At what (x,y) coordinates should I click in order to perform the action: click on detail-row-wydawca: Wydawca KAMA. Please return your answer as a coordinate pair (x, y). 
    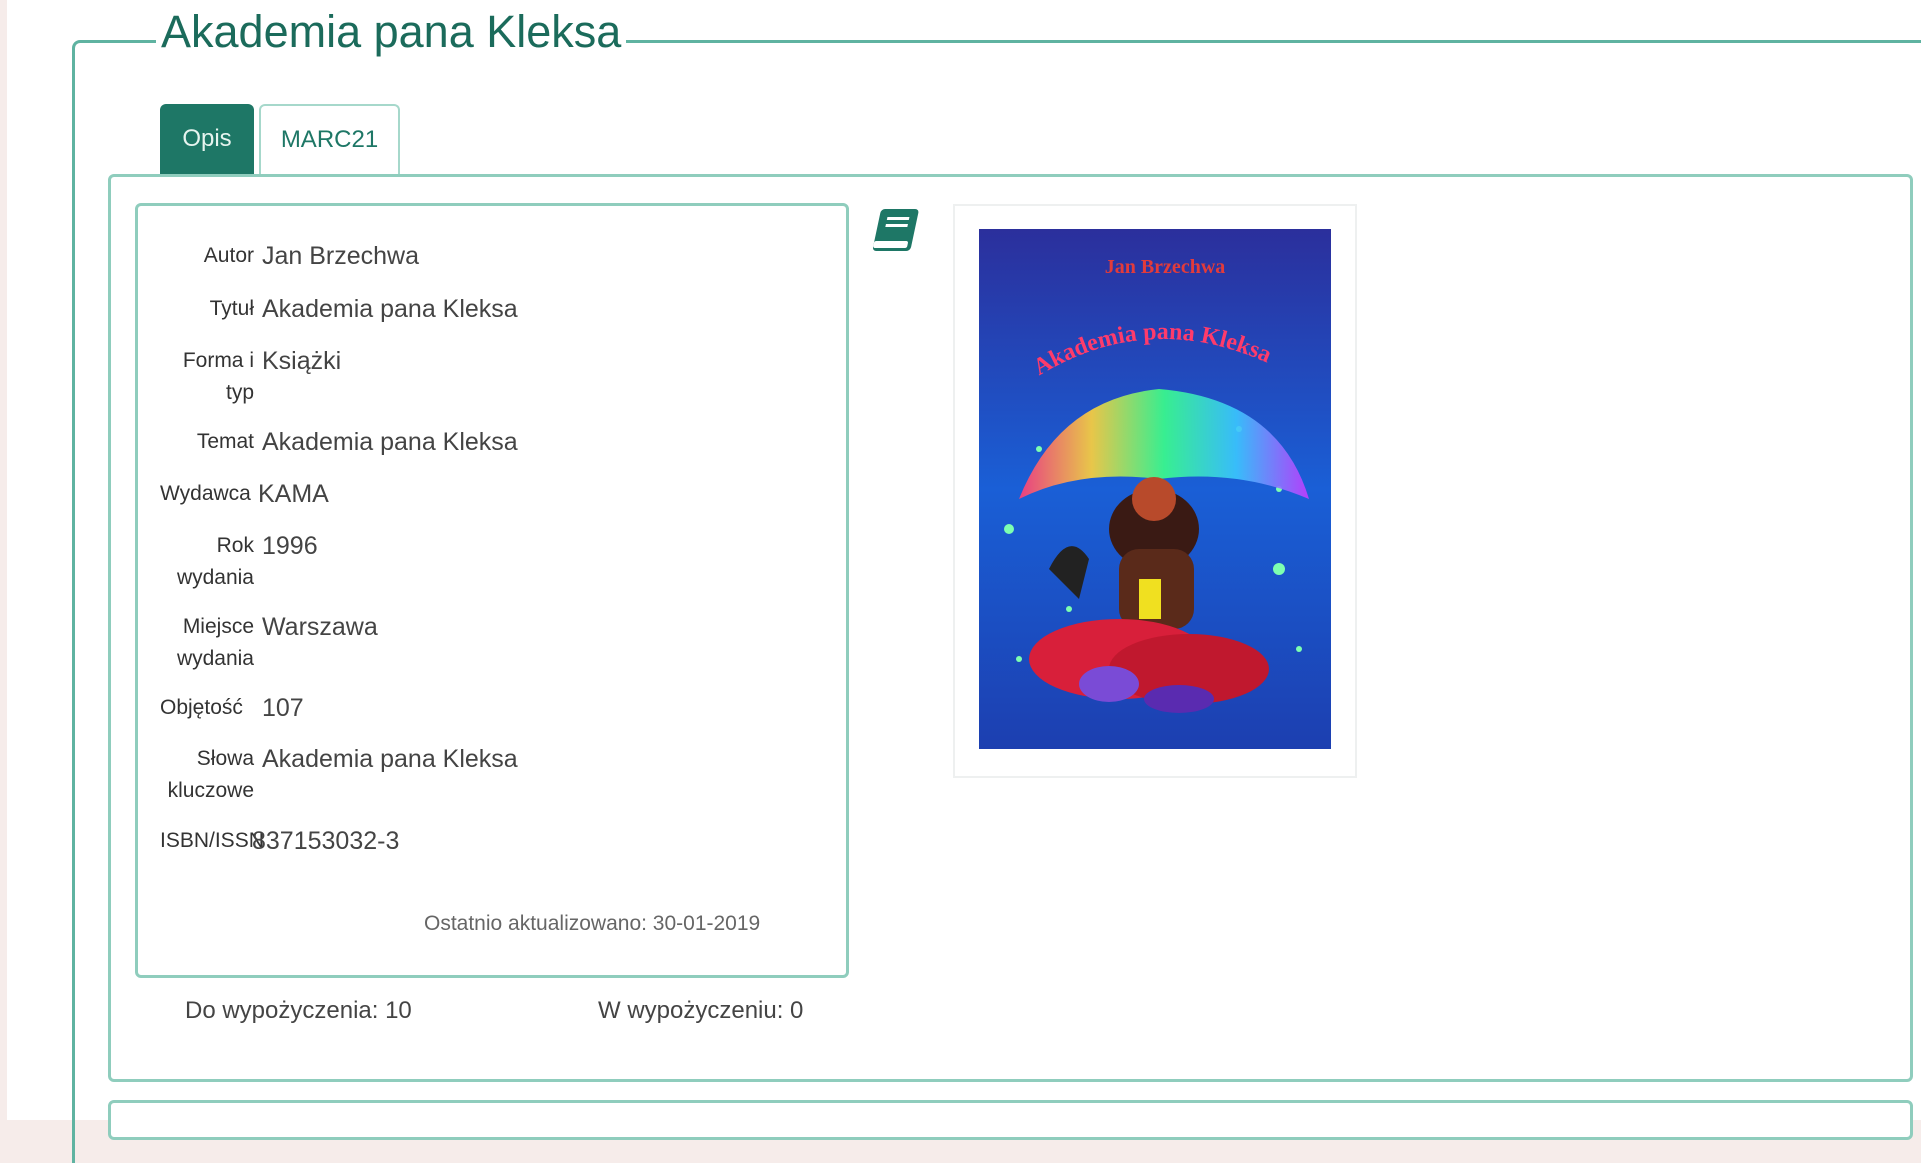
    Looking at the image, I should click on (244, 494).